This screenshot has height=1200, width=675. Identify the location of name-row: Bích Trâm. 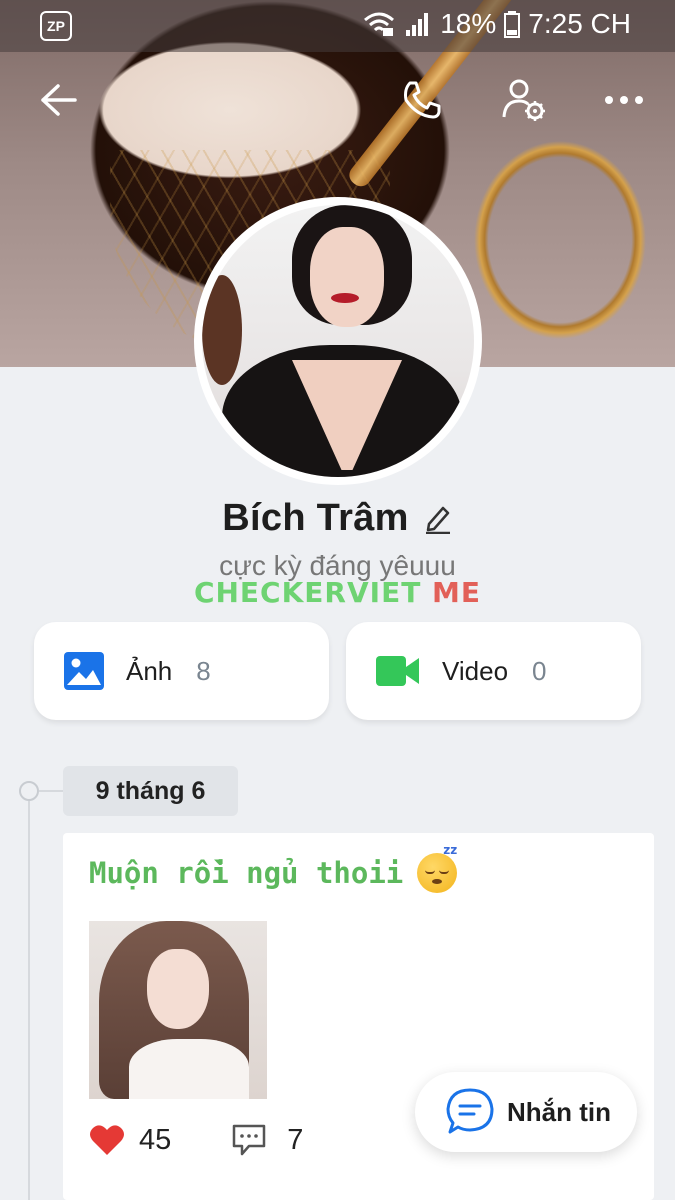
(337, 518).